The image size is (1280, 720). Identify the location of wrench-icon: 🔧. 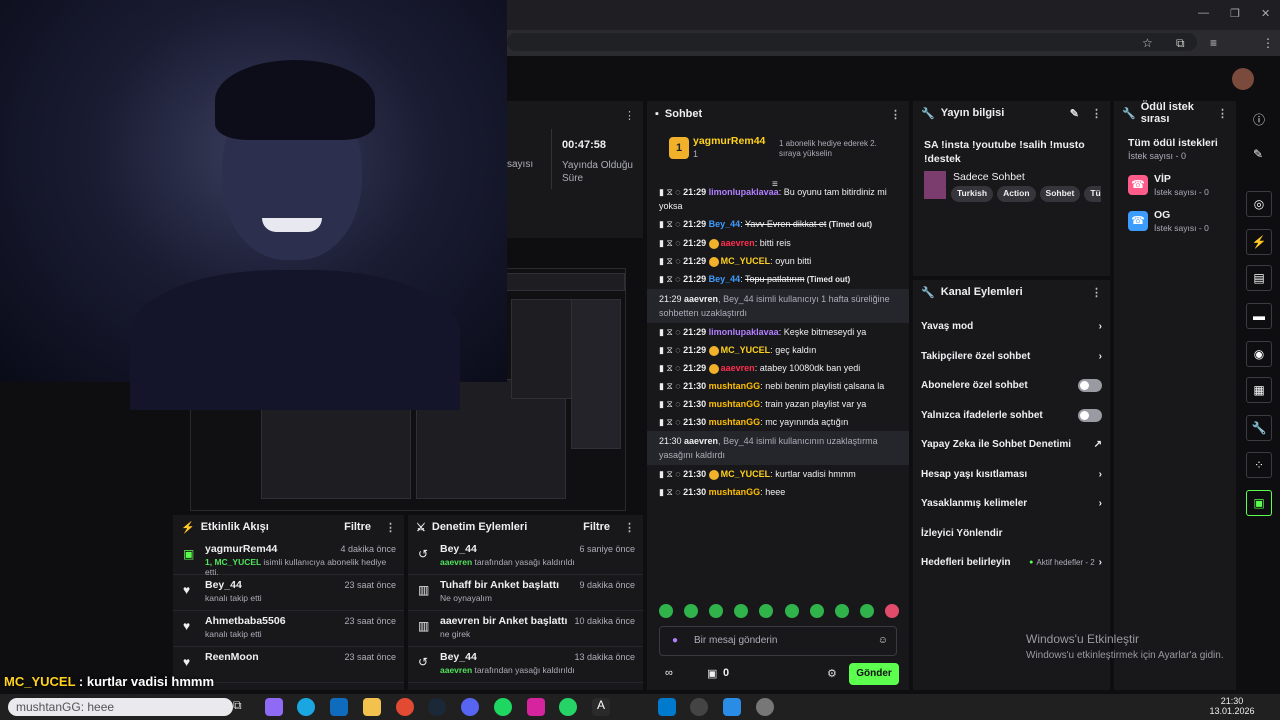
(1259, 428).